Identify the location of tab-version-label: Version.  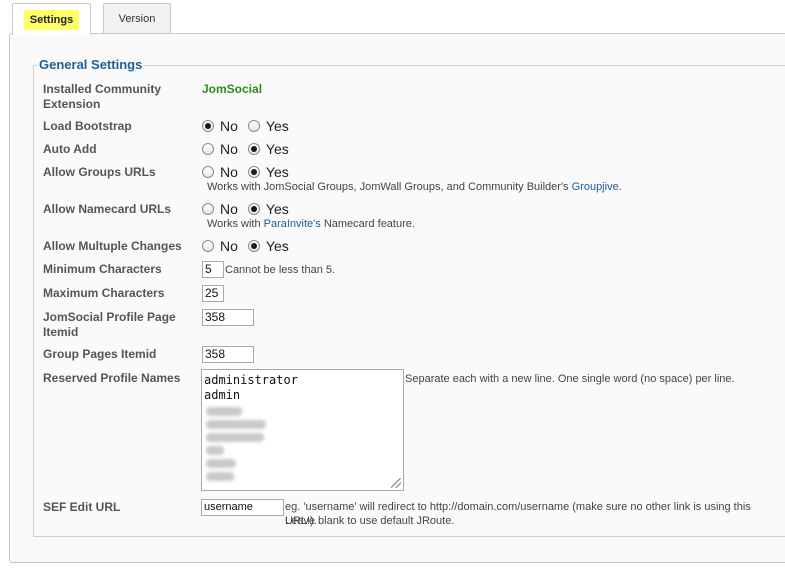
(137, 19).